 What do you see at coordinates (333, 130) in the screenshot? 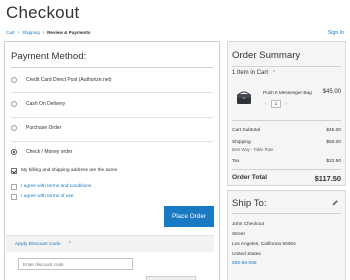
I see `total-value: $45.00` at bounding box center [333, 130].